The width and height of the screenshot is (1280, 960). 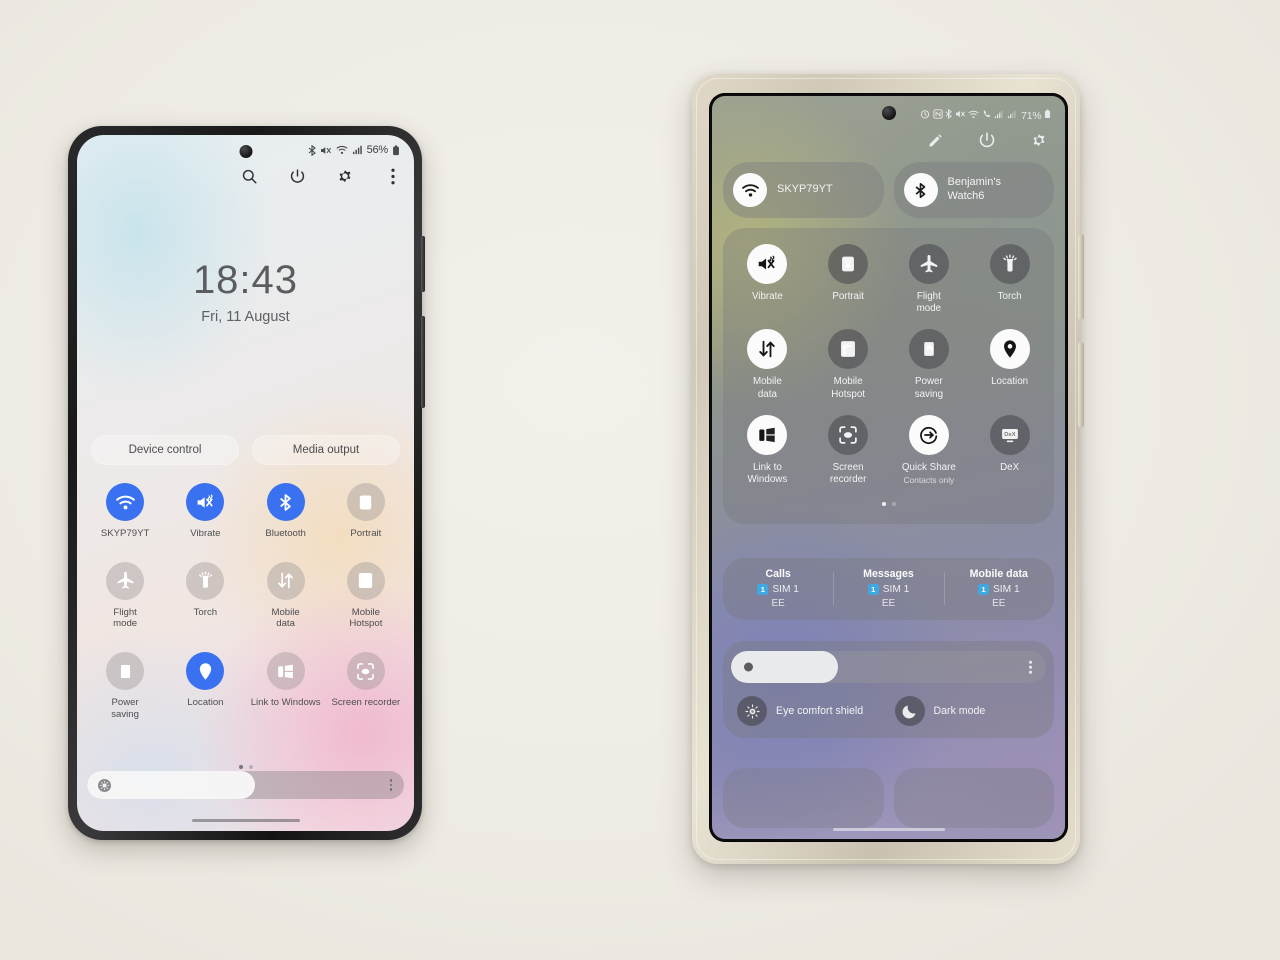 I want to click on device-control-button: Device control, so click(x=165, y=450).